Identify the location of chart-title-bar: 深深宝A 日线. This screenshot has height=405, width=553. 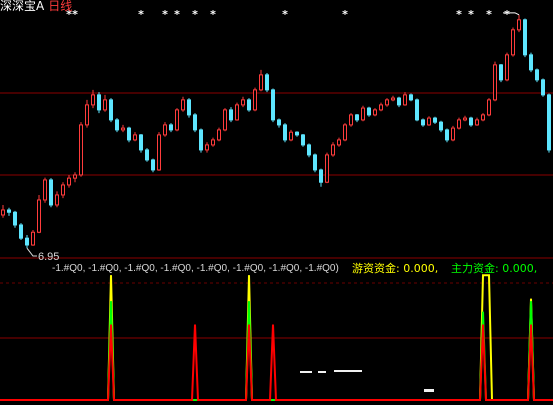
(36, 7).